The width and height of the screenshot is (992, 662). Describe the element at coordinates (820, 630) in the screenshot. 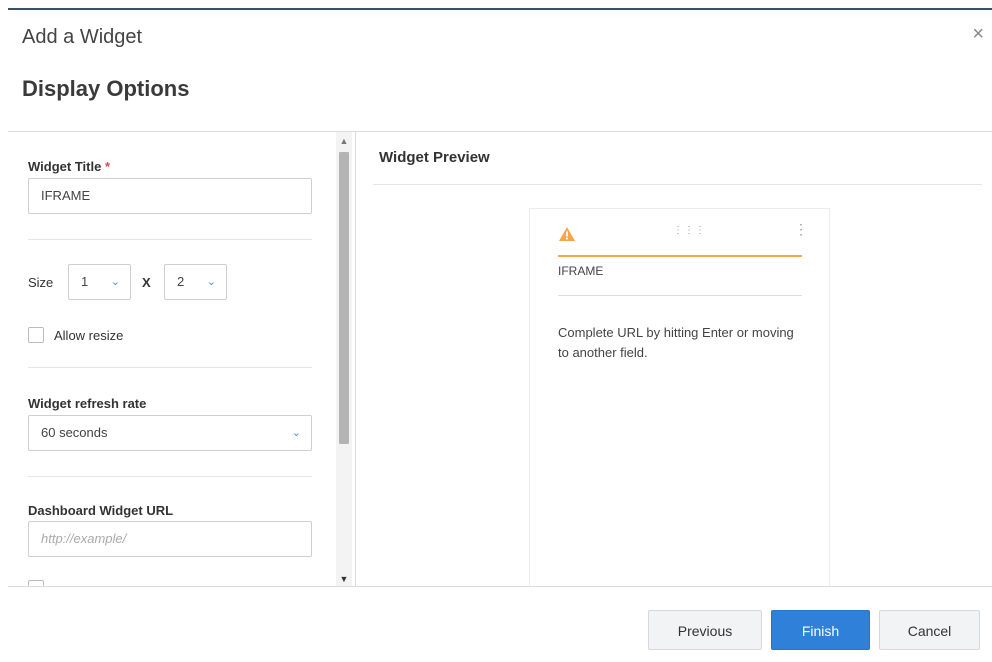

I see `finish-button: Finish` at that location.